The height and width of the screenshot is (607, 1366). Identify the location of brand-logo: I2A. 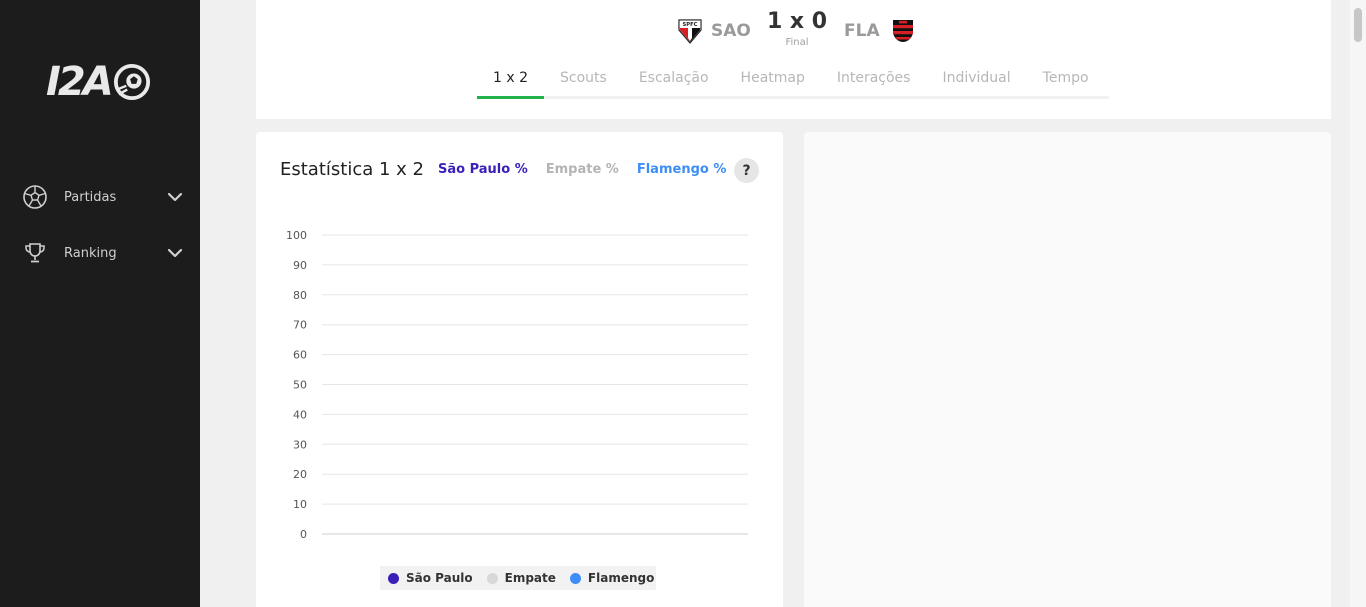
(101, 82).